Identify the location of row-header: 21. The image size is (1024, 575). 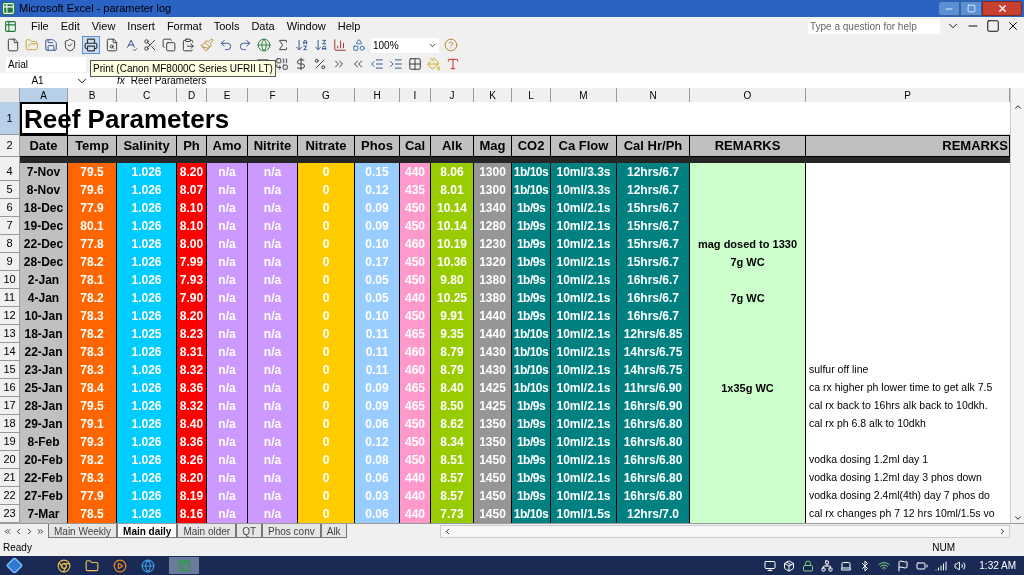
(10, 478).